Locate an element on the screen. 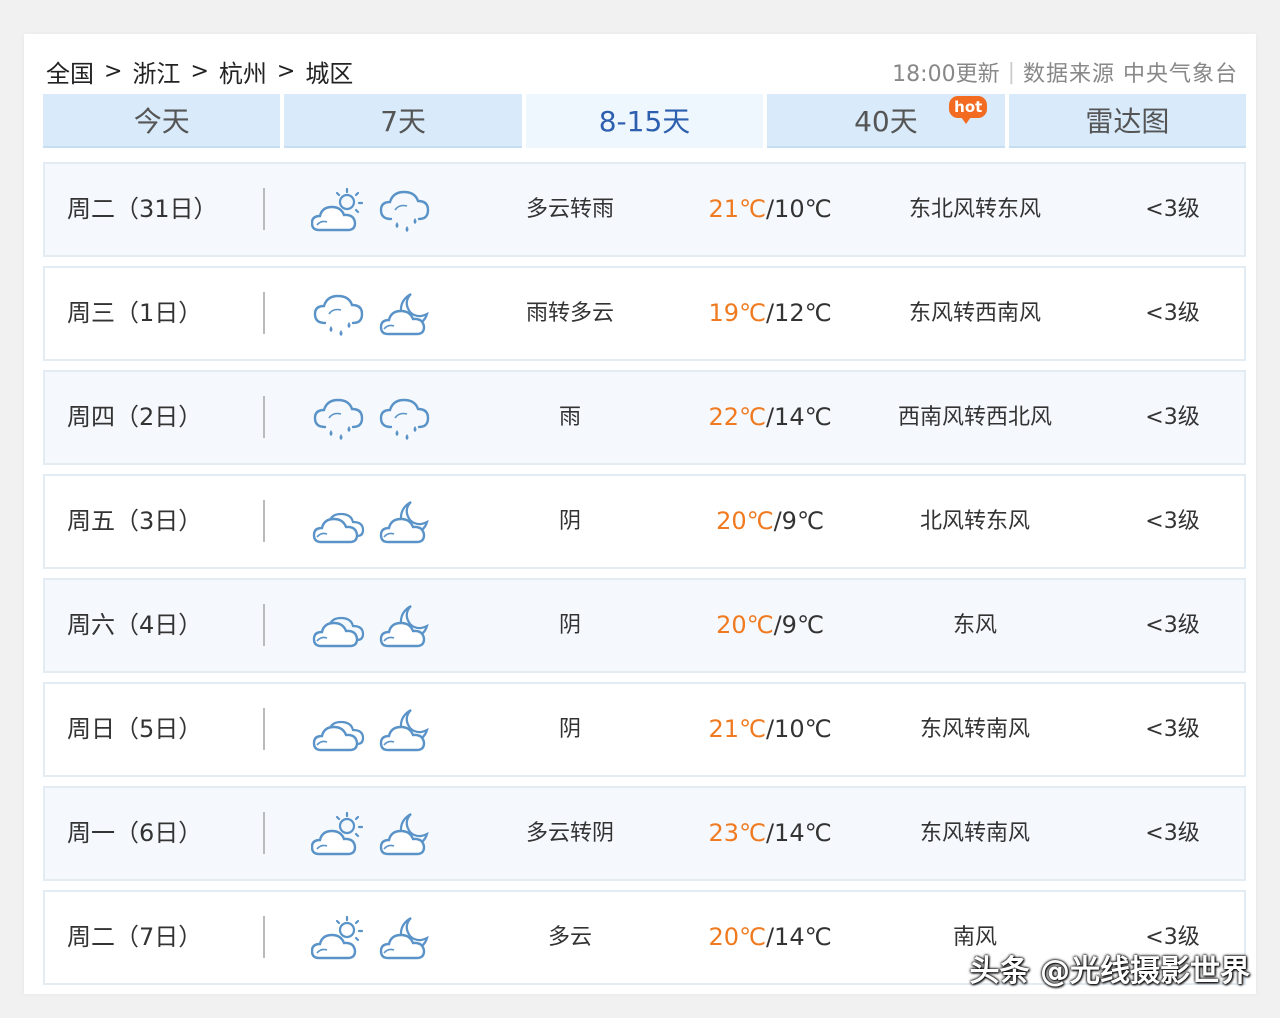 The width and height of the screenshot is (1280, 1018). wind-direction: 东风转西南风 is located at coordinates (974, 313).